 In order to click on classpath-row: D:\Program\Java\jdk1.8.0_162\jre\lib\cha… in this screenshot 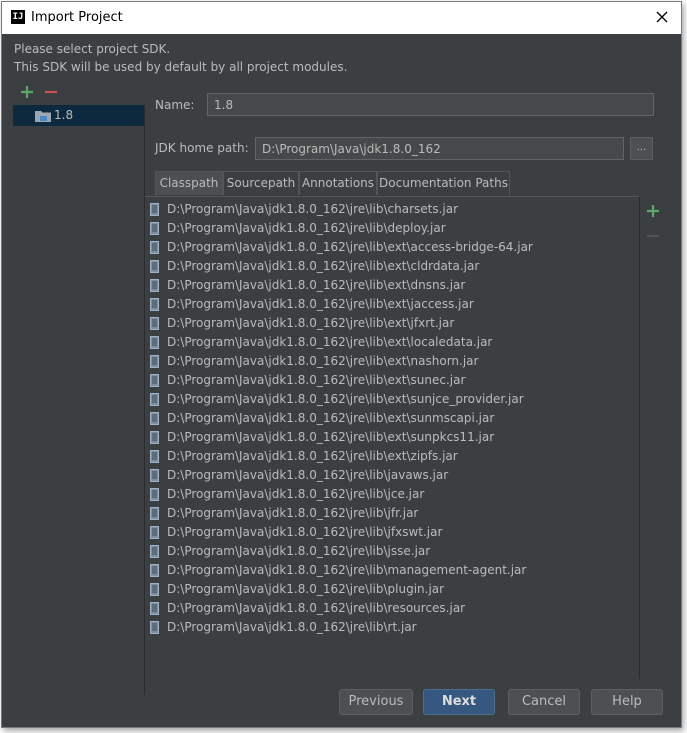, I will do `click(392, 209)`.